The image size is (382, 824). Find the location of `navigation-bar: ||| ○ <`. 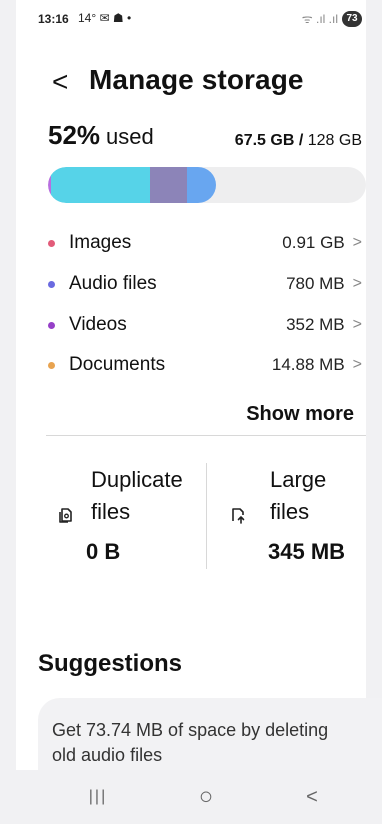

navigation-bar: ||| ○ < is located at coordinates (191, 797).